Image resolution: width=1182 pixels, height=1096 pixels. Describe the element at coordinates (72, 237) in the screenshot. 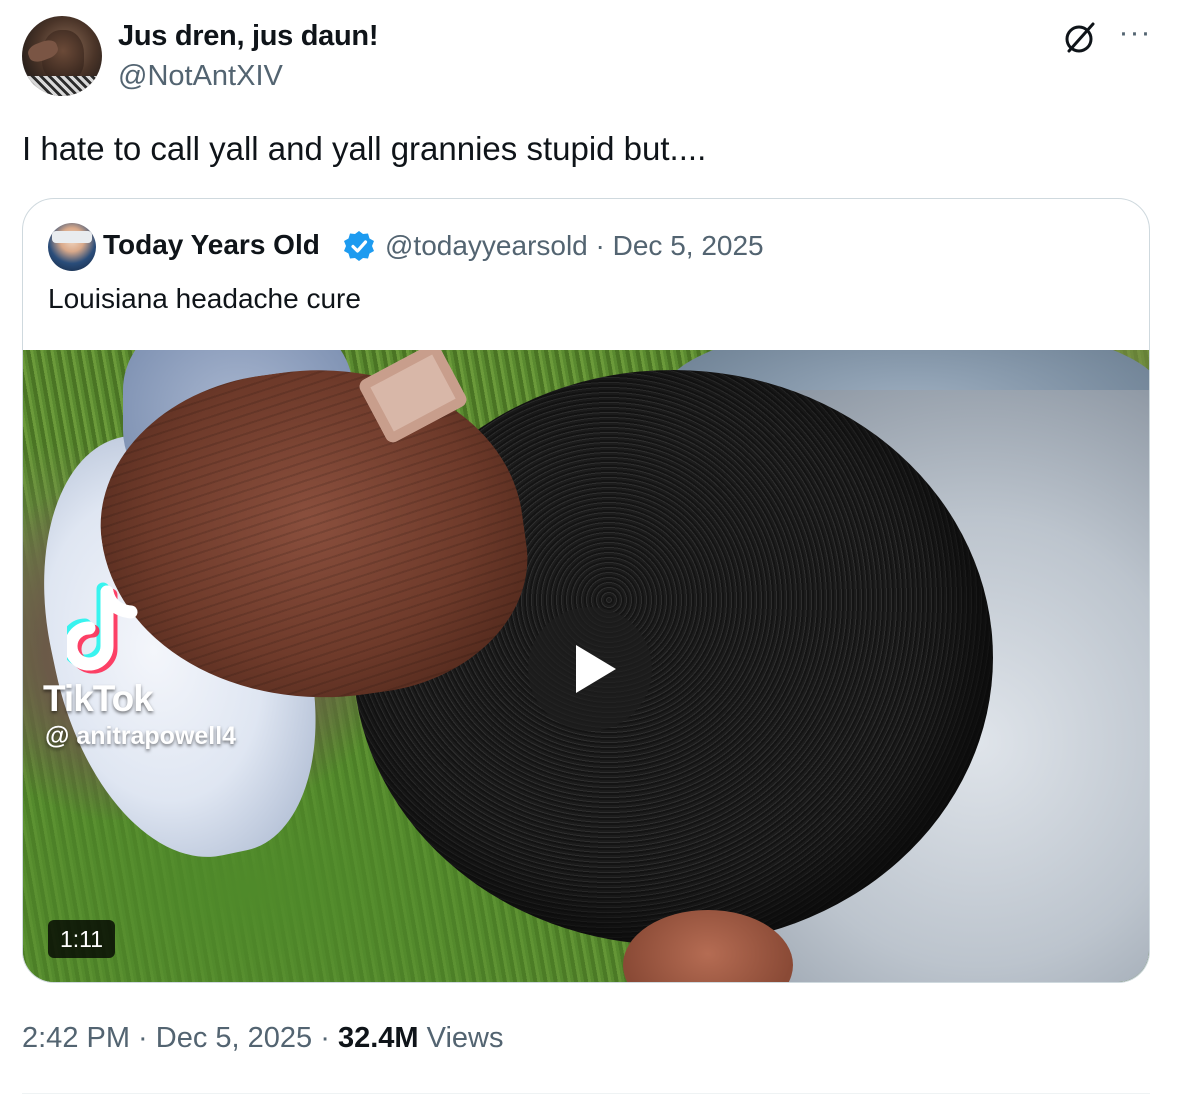

I see `avatar-band` at that location.